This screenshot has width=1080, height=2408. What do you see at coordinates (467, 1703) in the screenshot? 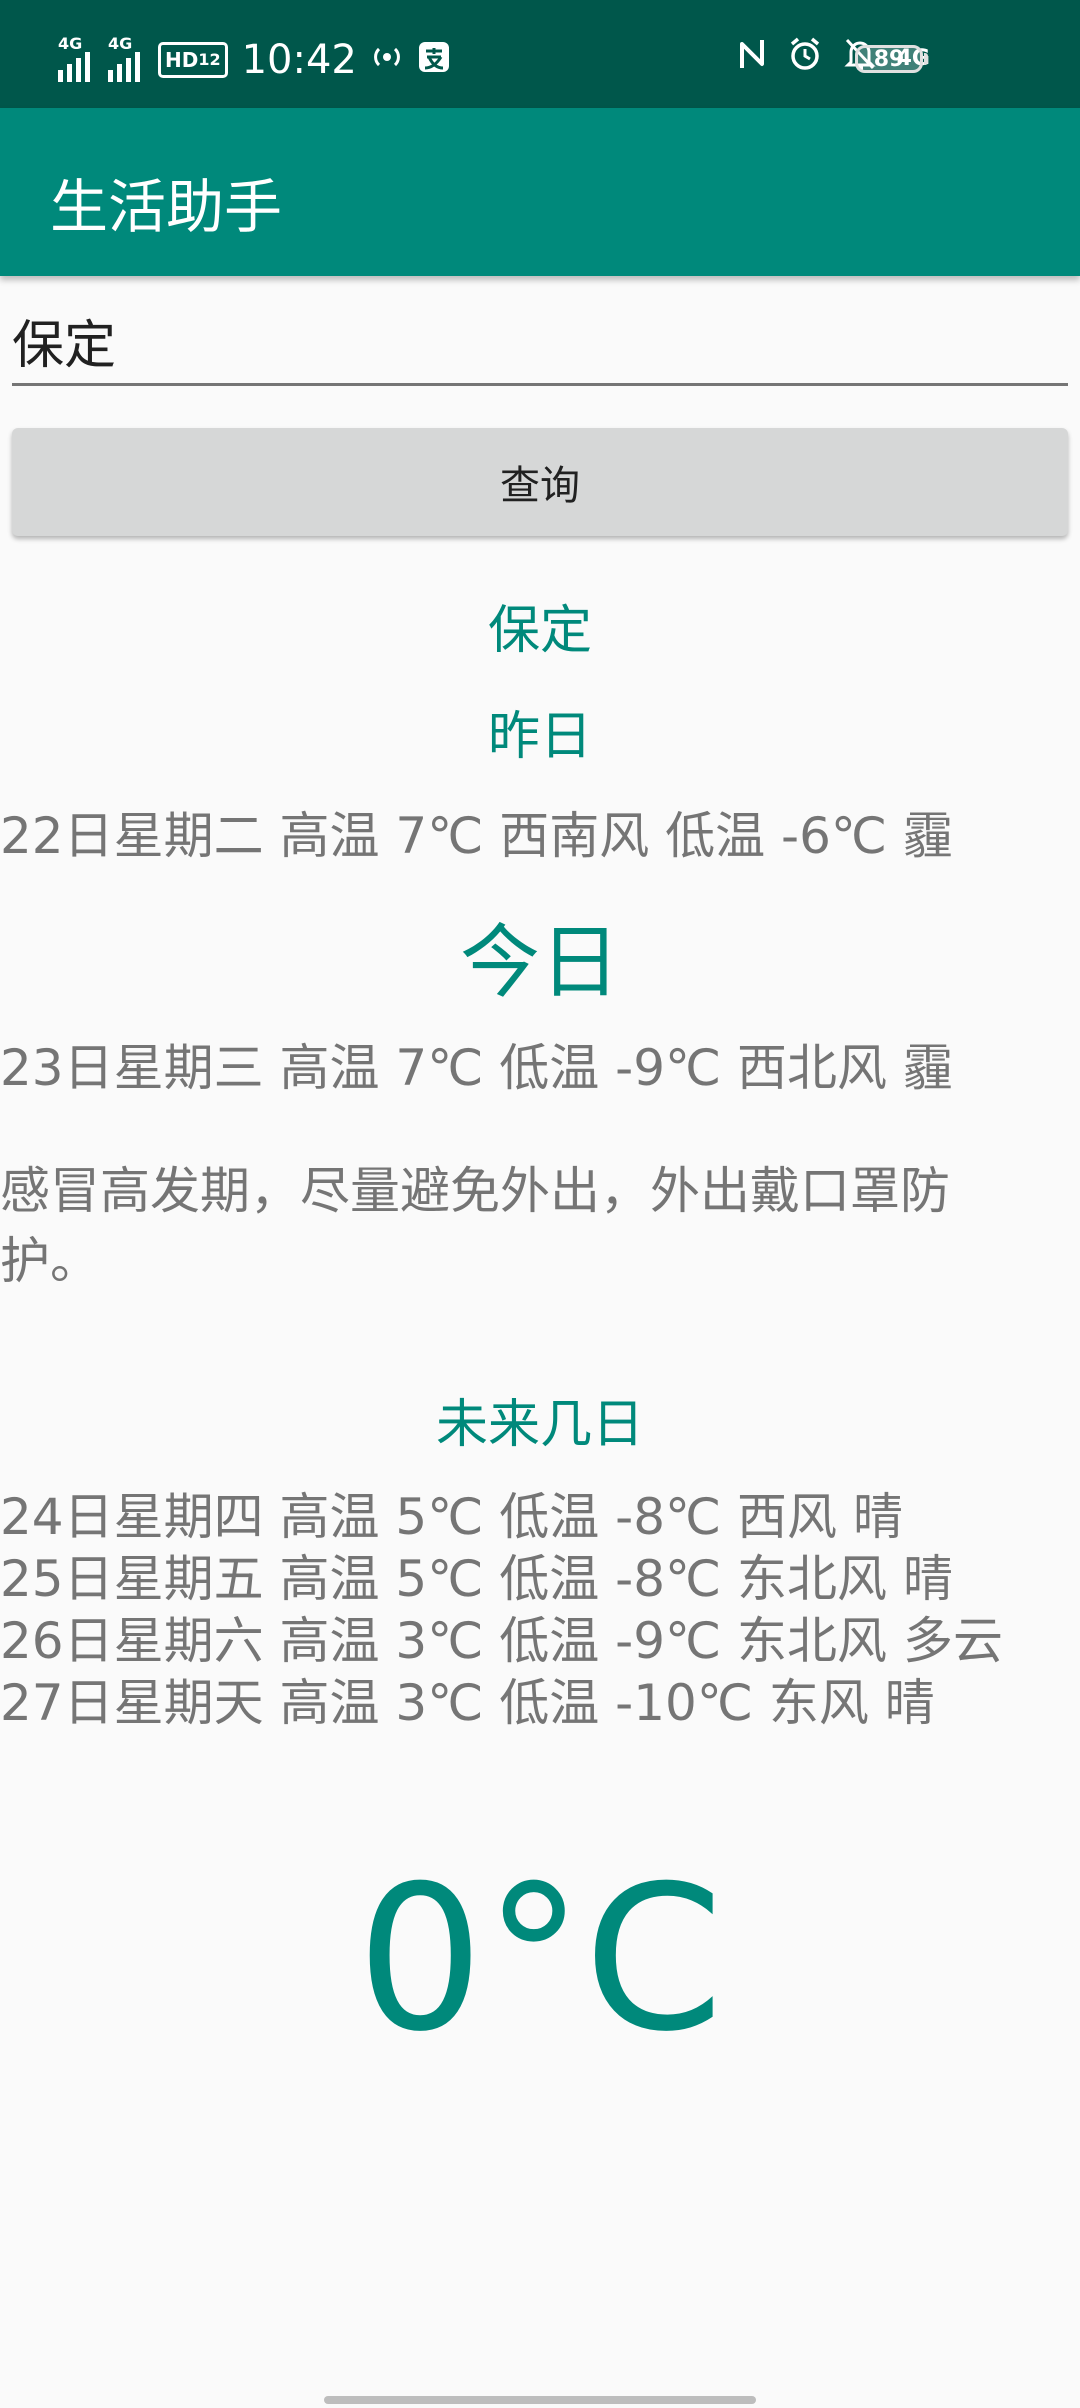
I see `forecast-item: 27日星期天 高温 3℃ 低温 -10℃ 东风 晴` at bounding box center [467, 1703].